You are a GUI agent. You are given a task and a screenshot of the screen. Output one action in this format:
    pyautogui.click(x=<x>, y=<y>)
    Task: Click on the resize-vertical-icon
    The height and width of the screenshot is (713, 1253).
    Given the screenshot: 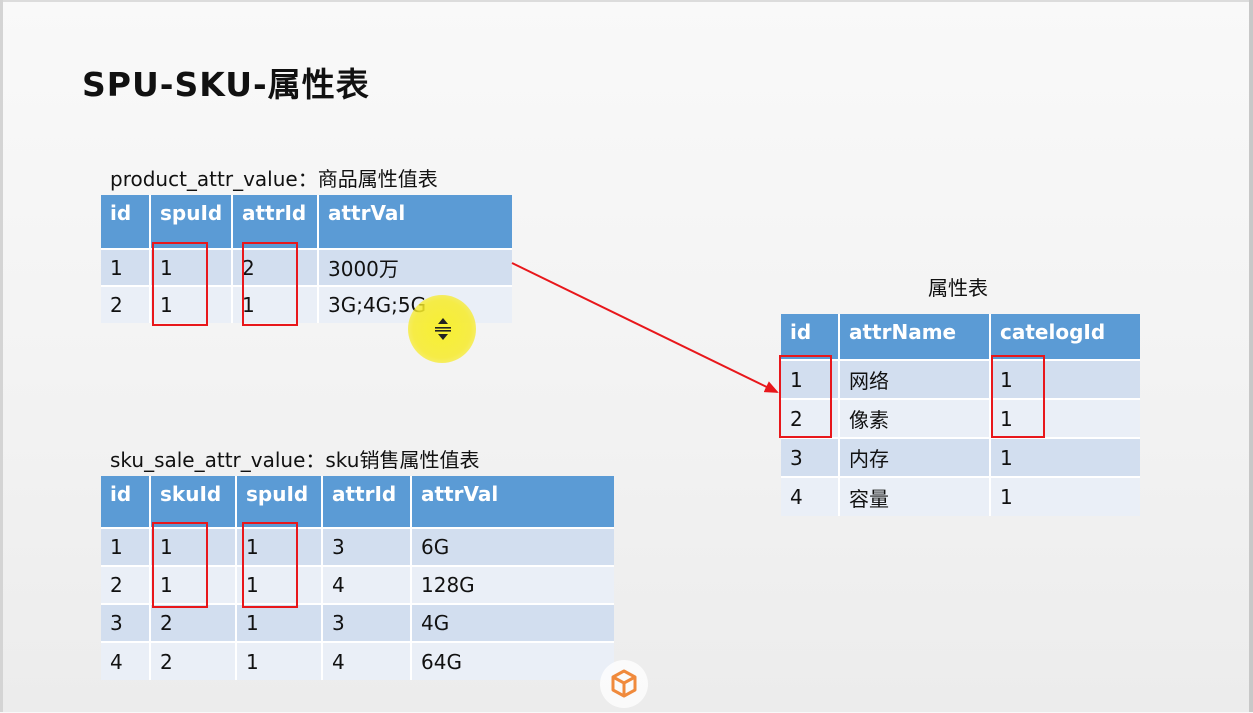 What is the action you would take?
    pyautogui.click(x=443, y=329)
    